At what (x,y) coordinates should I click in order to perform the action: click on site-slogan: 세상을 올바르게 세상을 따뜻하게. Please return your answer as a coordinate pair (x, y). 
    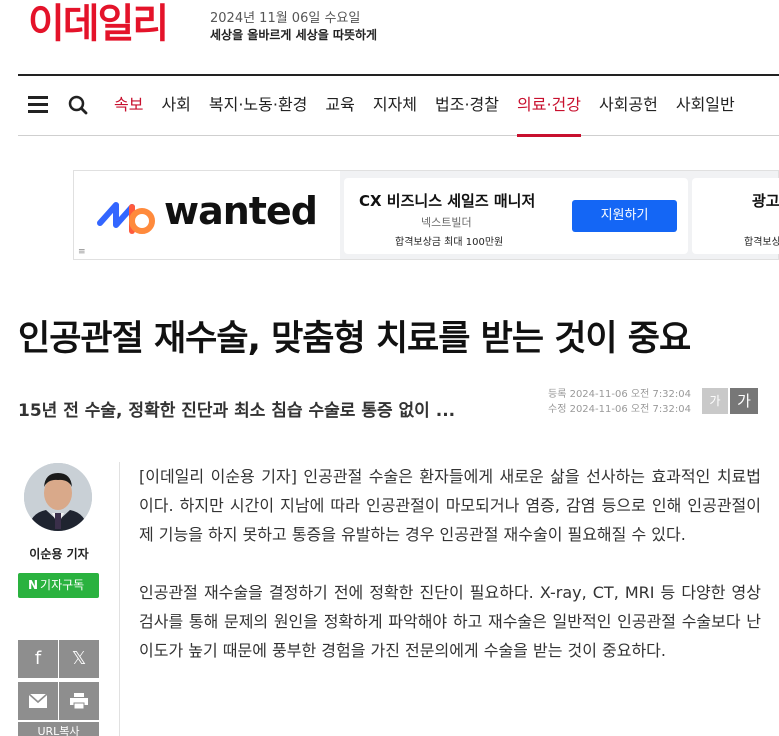
    Looking at the image, I should click on (294, 35).